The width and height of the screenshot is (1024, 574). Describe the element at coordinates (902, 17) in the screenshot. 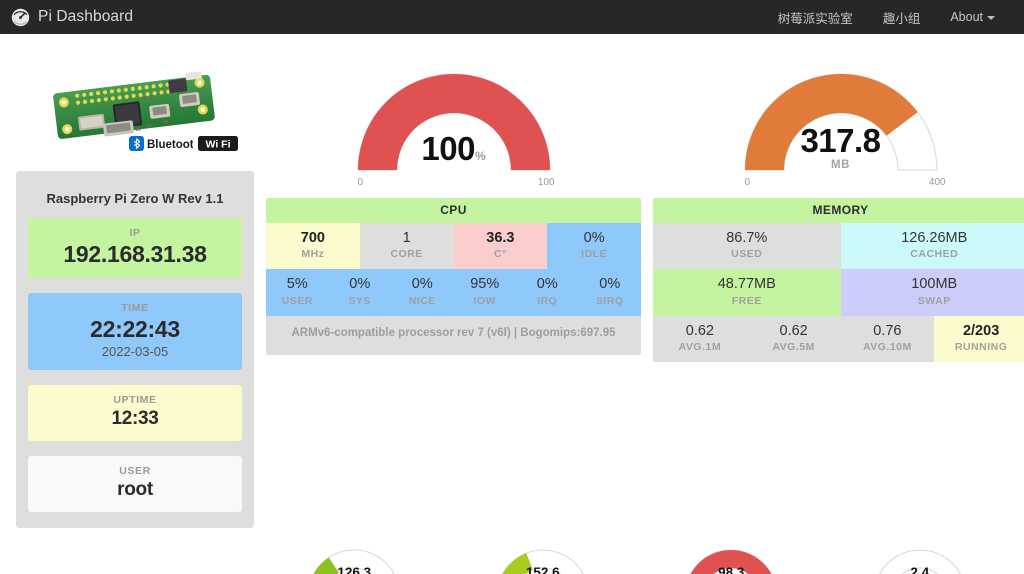

I see `nav-link-group: 趣小组` at that location.